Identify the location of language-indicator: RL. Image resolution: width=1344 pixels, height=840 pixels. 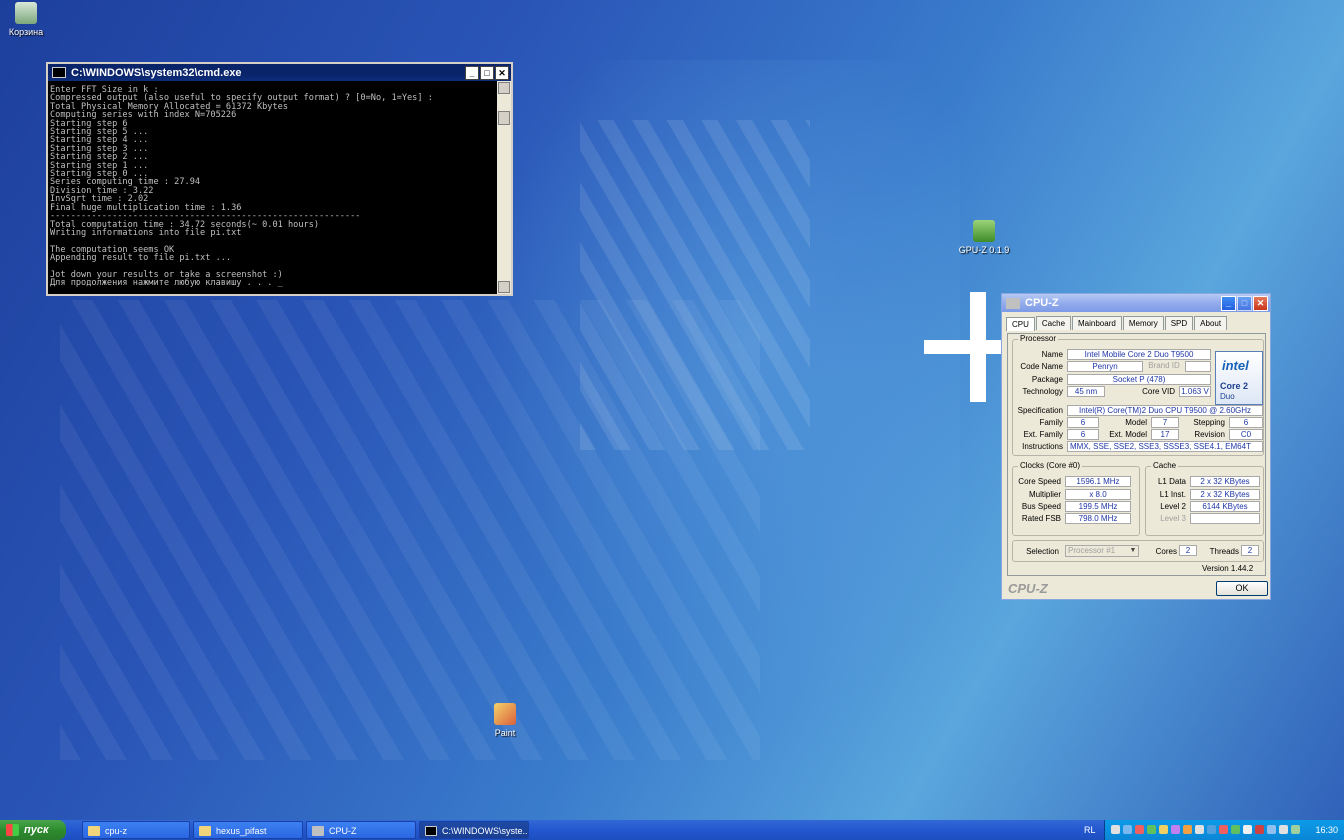
(1090, 830).